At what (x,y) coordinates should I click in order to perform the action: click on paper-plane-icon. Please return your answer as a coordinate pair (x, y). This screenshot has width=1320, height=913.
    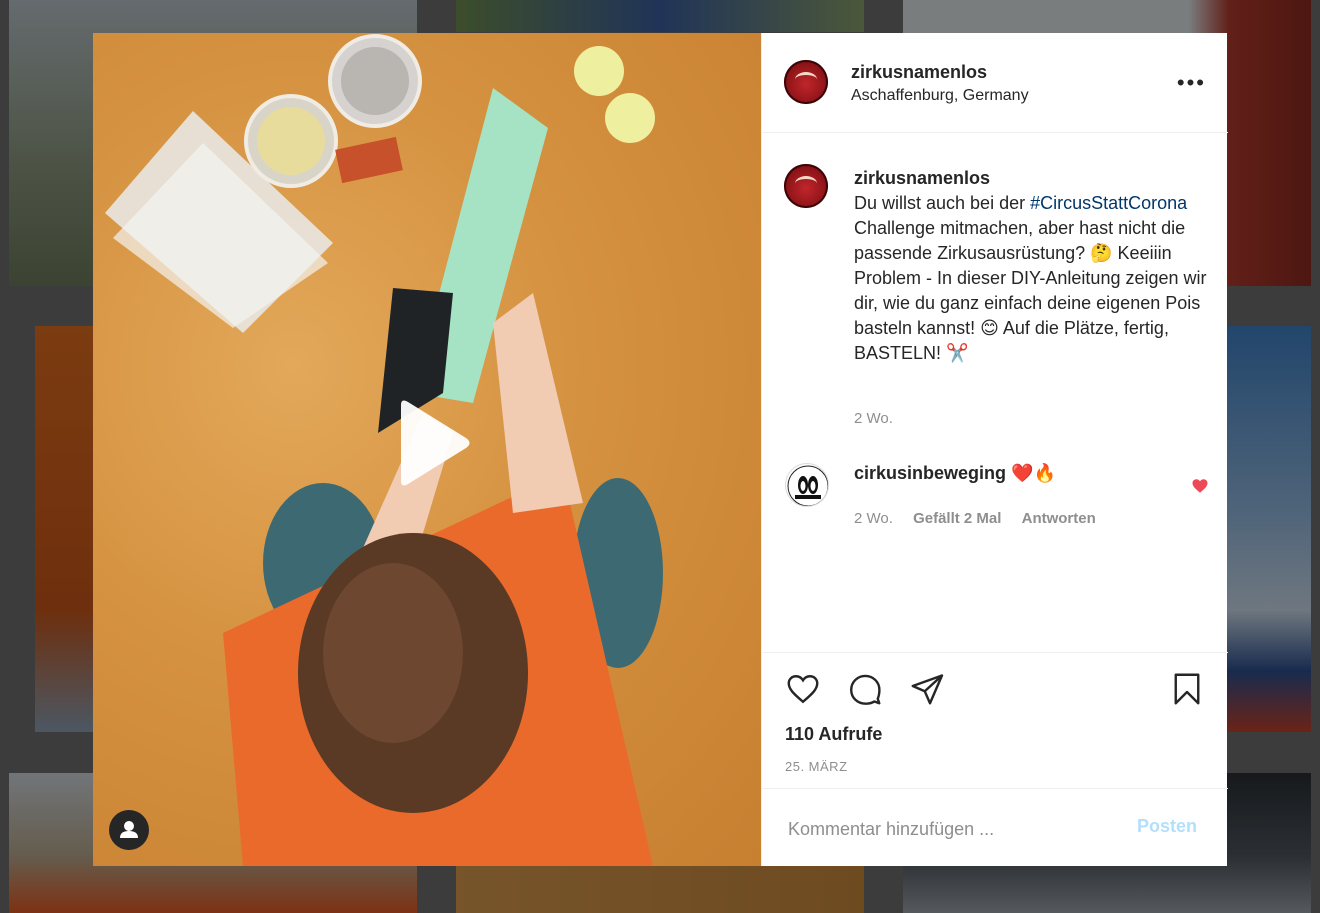
    Looking at the image, I should click on (927, 689).